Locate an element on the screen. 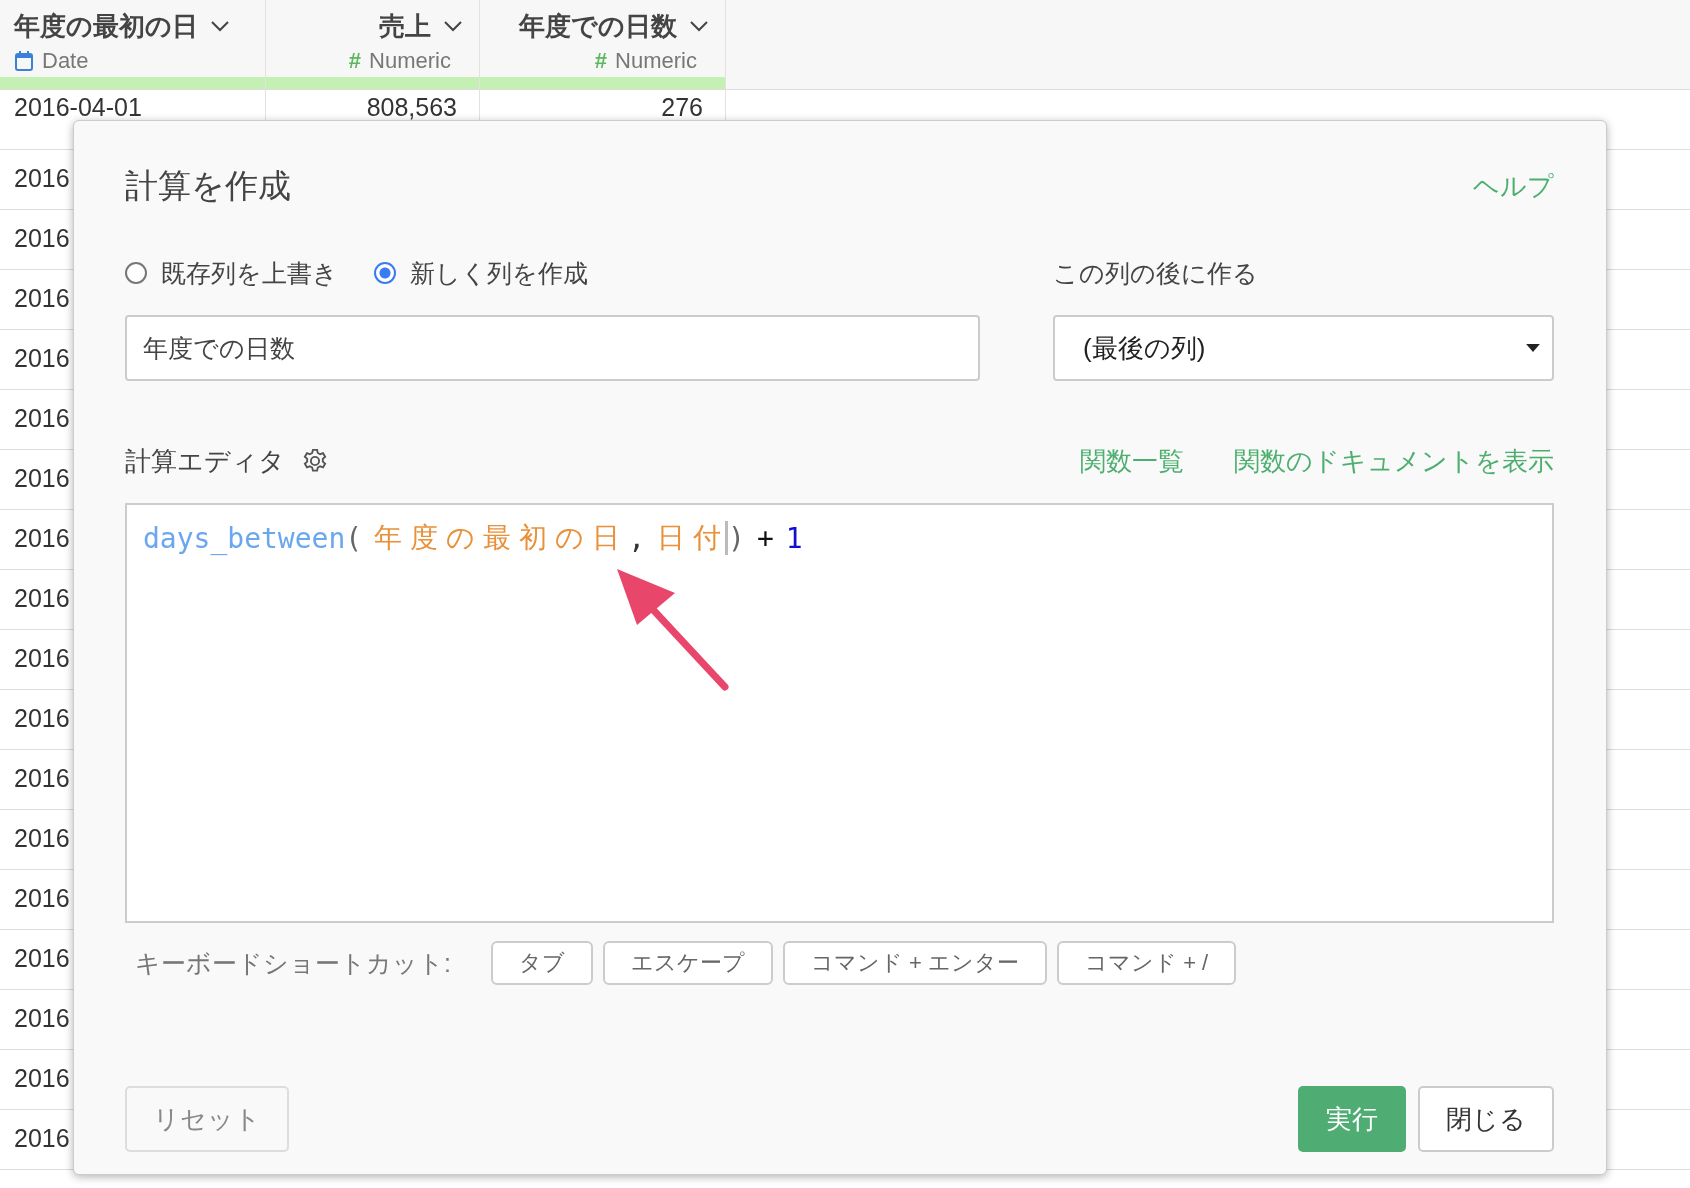 This screenshot has height=1188, width=1690. column-type: Date is located at coordinates (65, 61).